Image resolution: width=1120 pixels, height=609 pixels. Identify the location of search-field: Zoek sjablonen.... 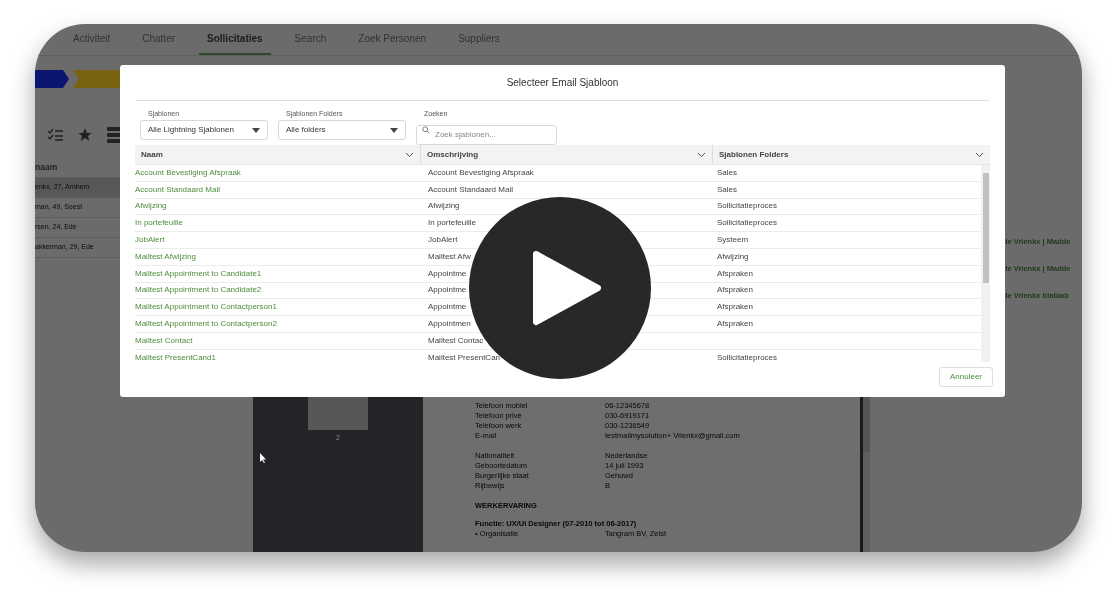
(486, 134).